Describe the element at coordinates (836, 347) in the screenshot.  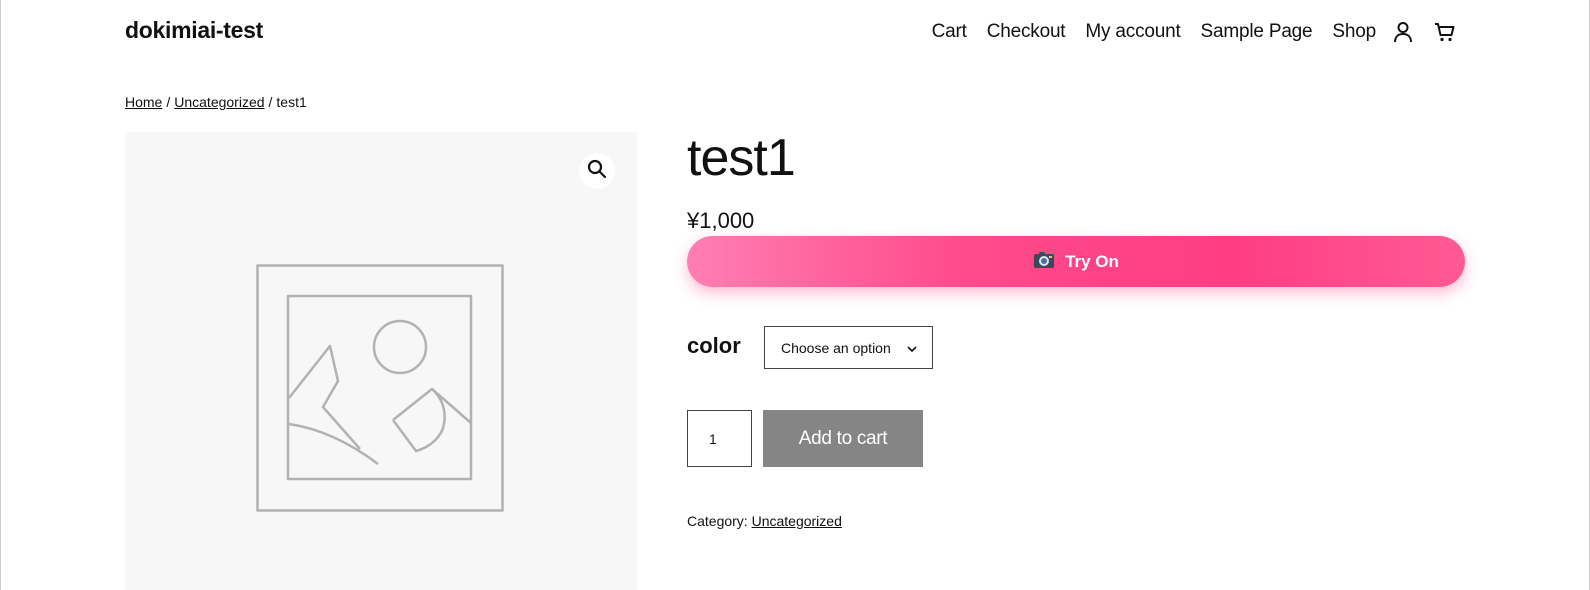
I see `color-select-value: Choose an option` at that location.